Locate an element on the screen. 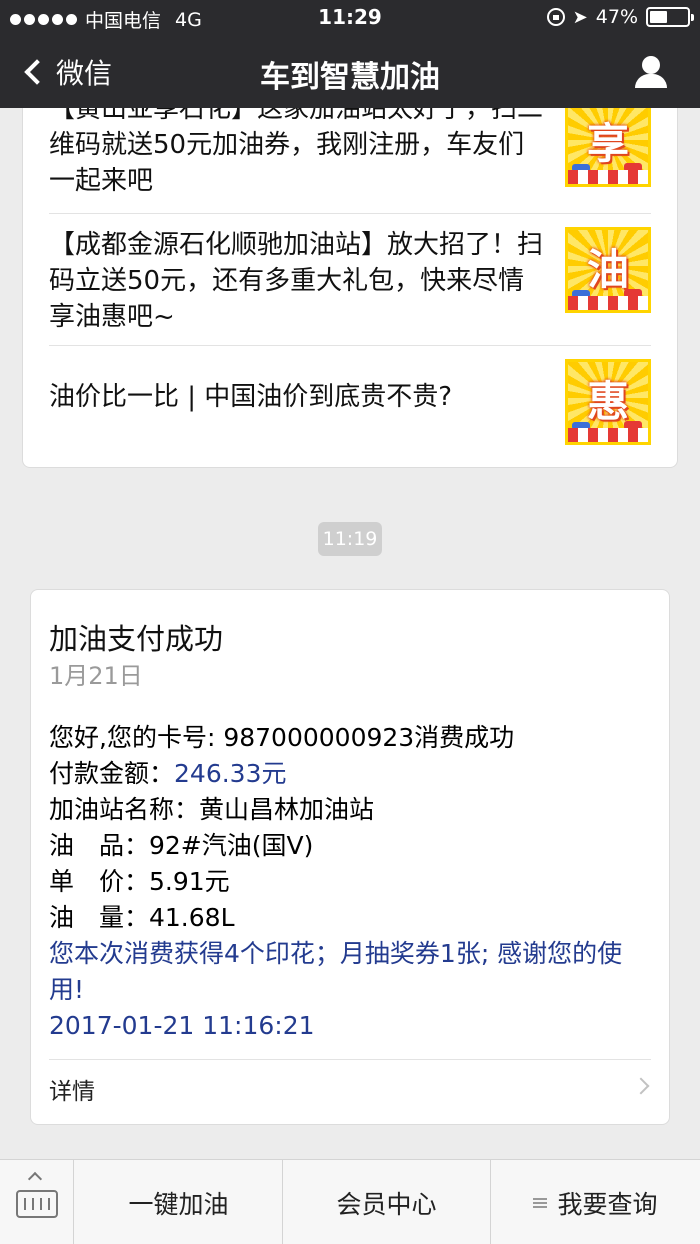 The height and width of the screenshot is (1244, 700). status-bar: 中国电信 4G 11:29 ➤ 47% is located at coordinates (350, 18).